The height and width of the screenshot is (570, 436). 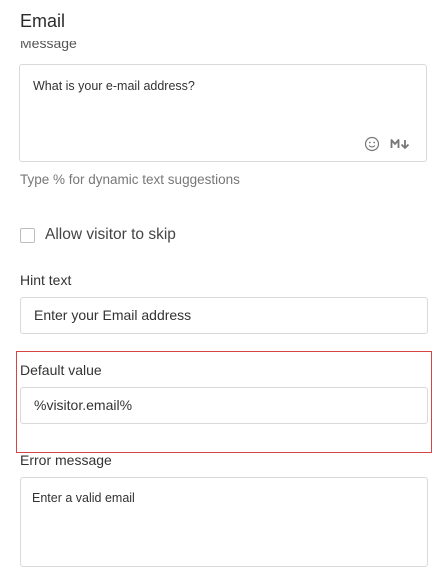 I want to click on allow-skip-option: Allow visitor to skip, so click(x=98, y=235).